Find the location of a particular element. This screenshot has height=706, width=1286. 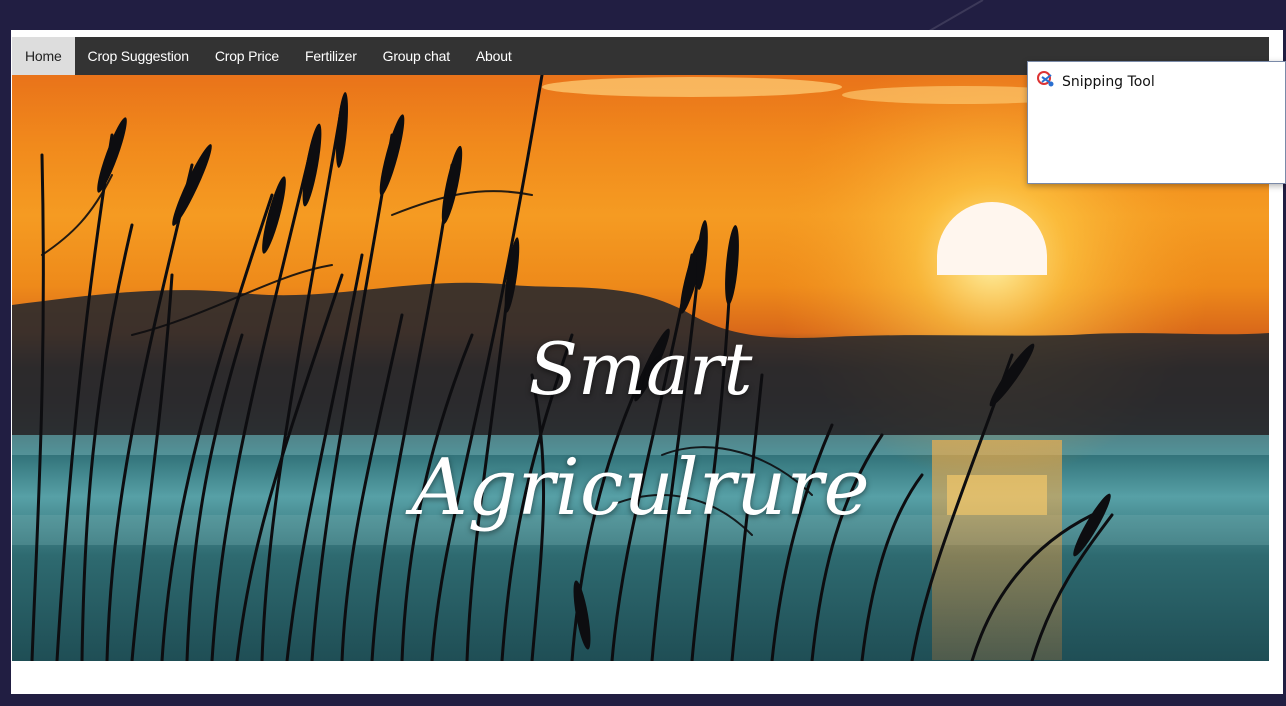

nav-home-label: Home is located at coordinates (43, 56).